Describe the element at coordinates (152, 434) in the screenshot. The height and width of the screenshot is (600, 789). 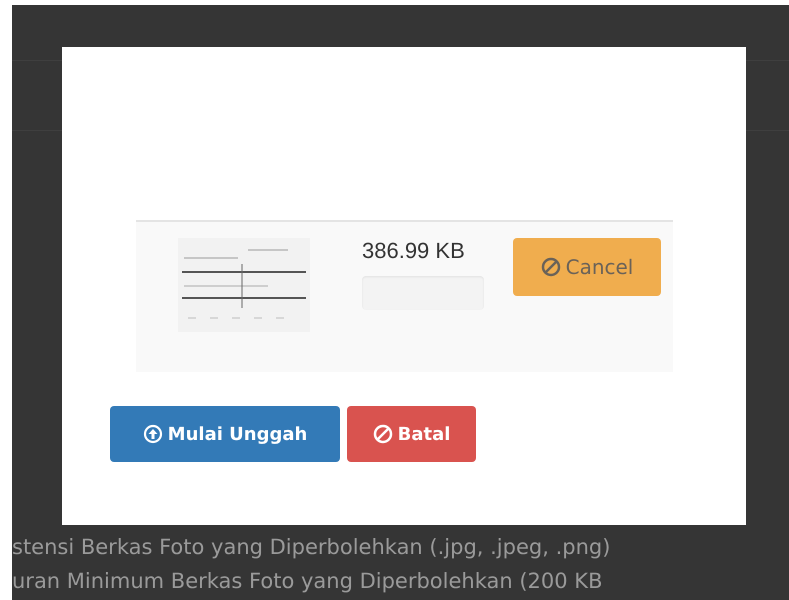
I see `upload-icon` at that location.